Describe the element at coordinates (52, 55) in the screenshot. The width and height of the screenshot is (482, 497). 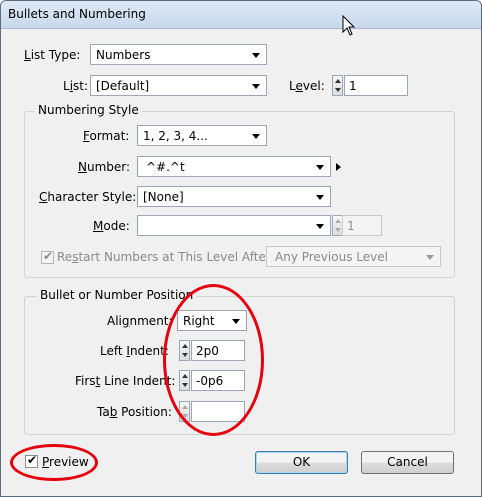
I see `list-type-label: List Type:` at that location.